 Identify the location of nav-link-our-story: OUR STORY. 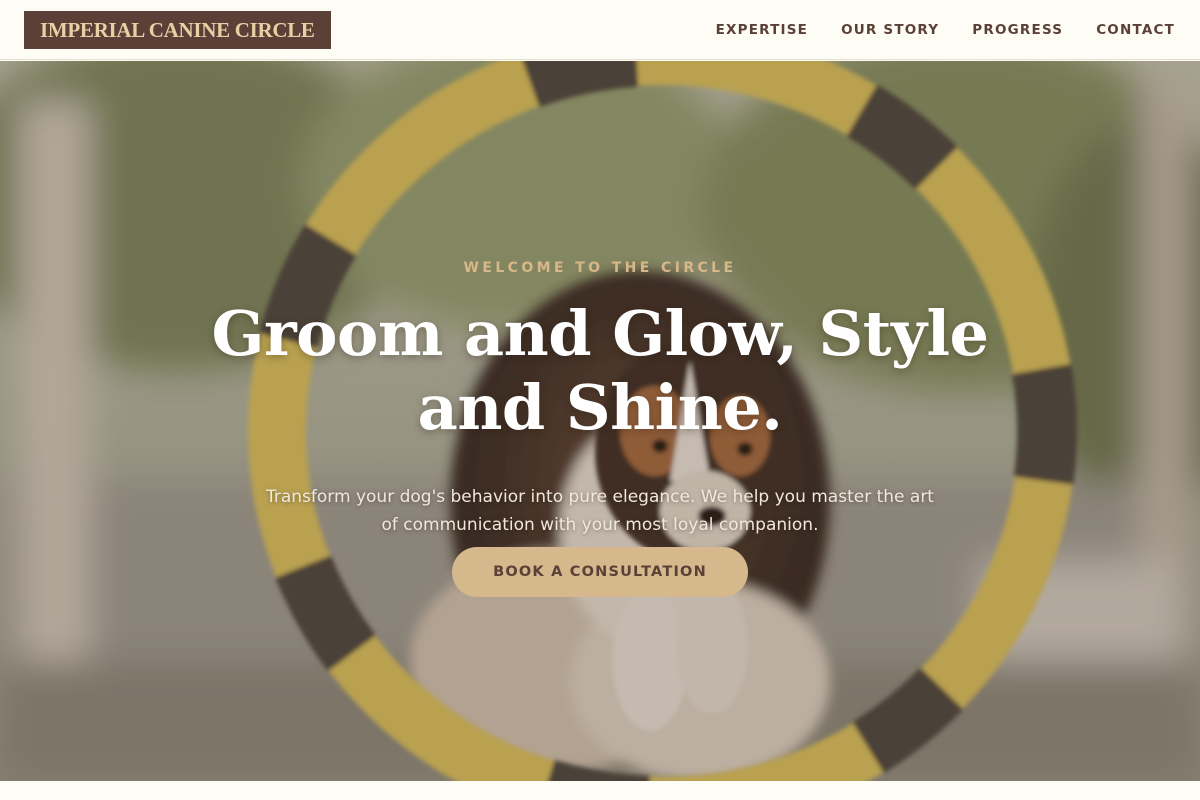
(890, 30).